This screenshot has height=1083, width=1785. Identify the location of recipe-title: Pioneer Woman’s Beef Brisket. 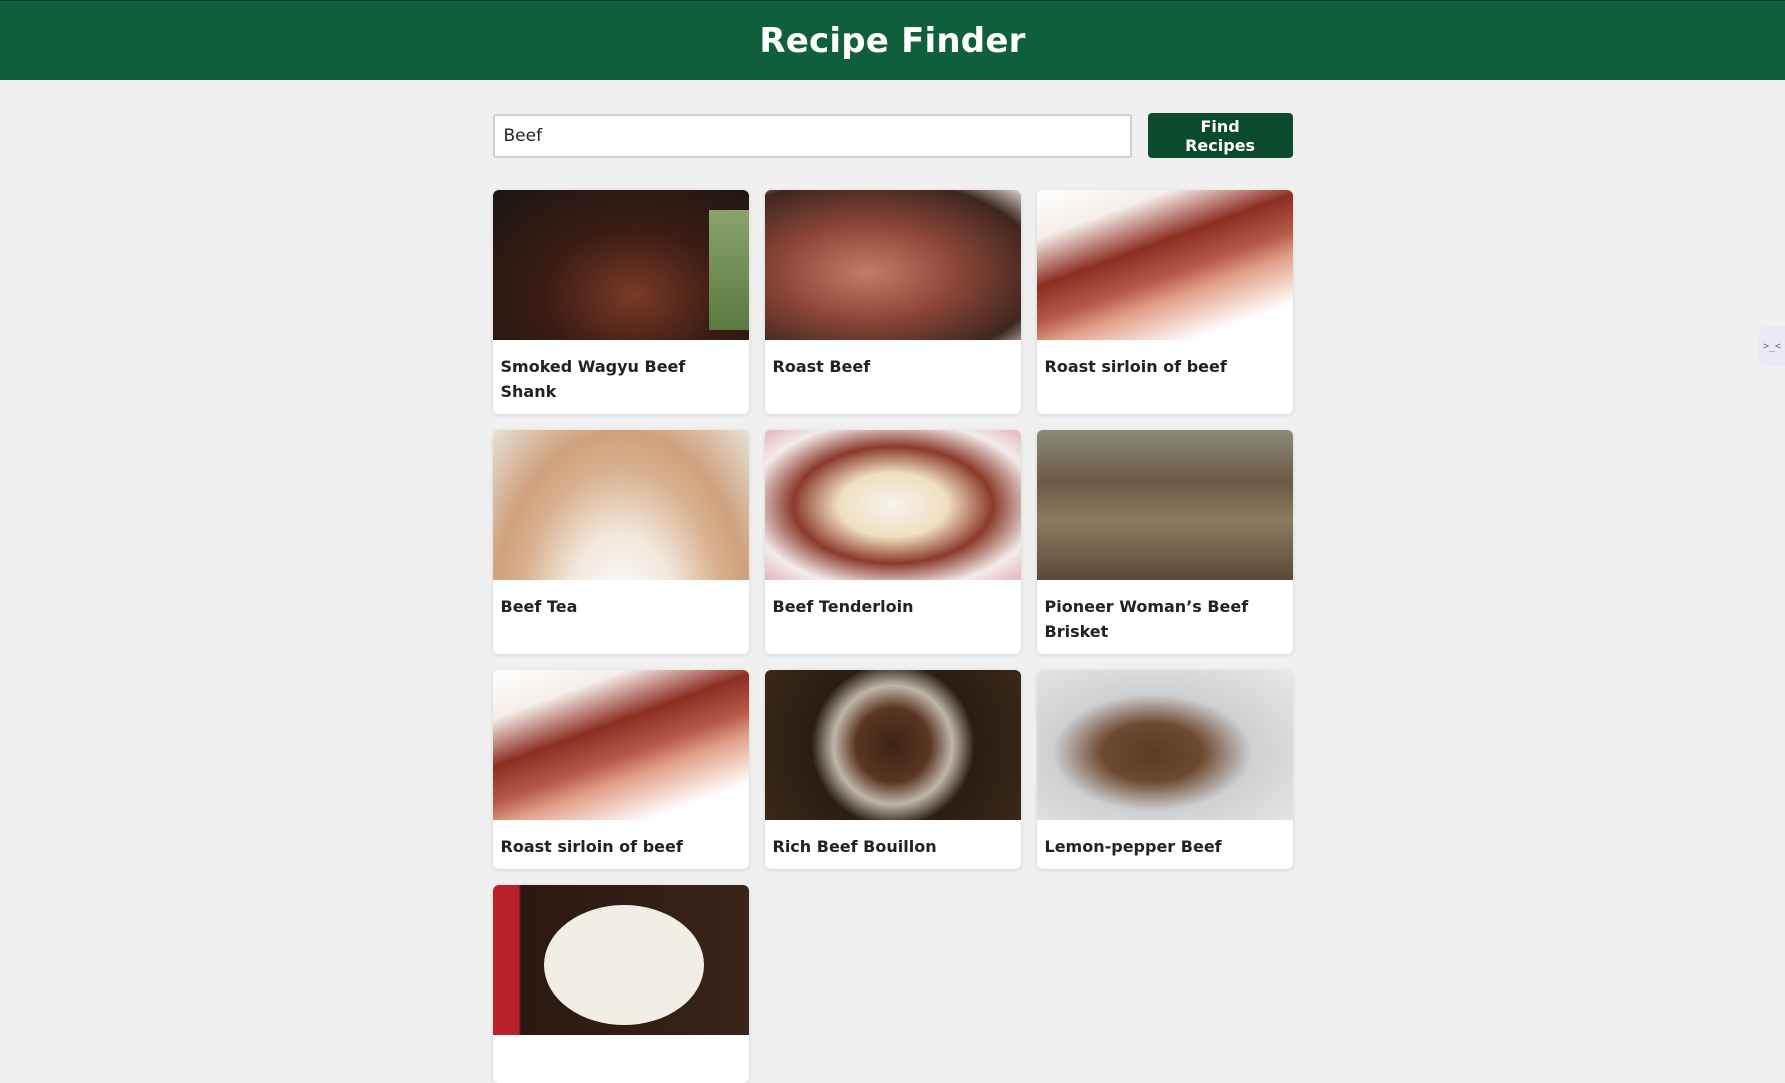
(1146, 619).